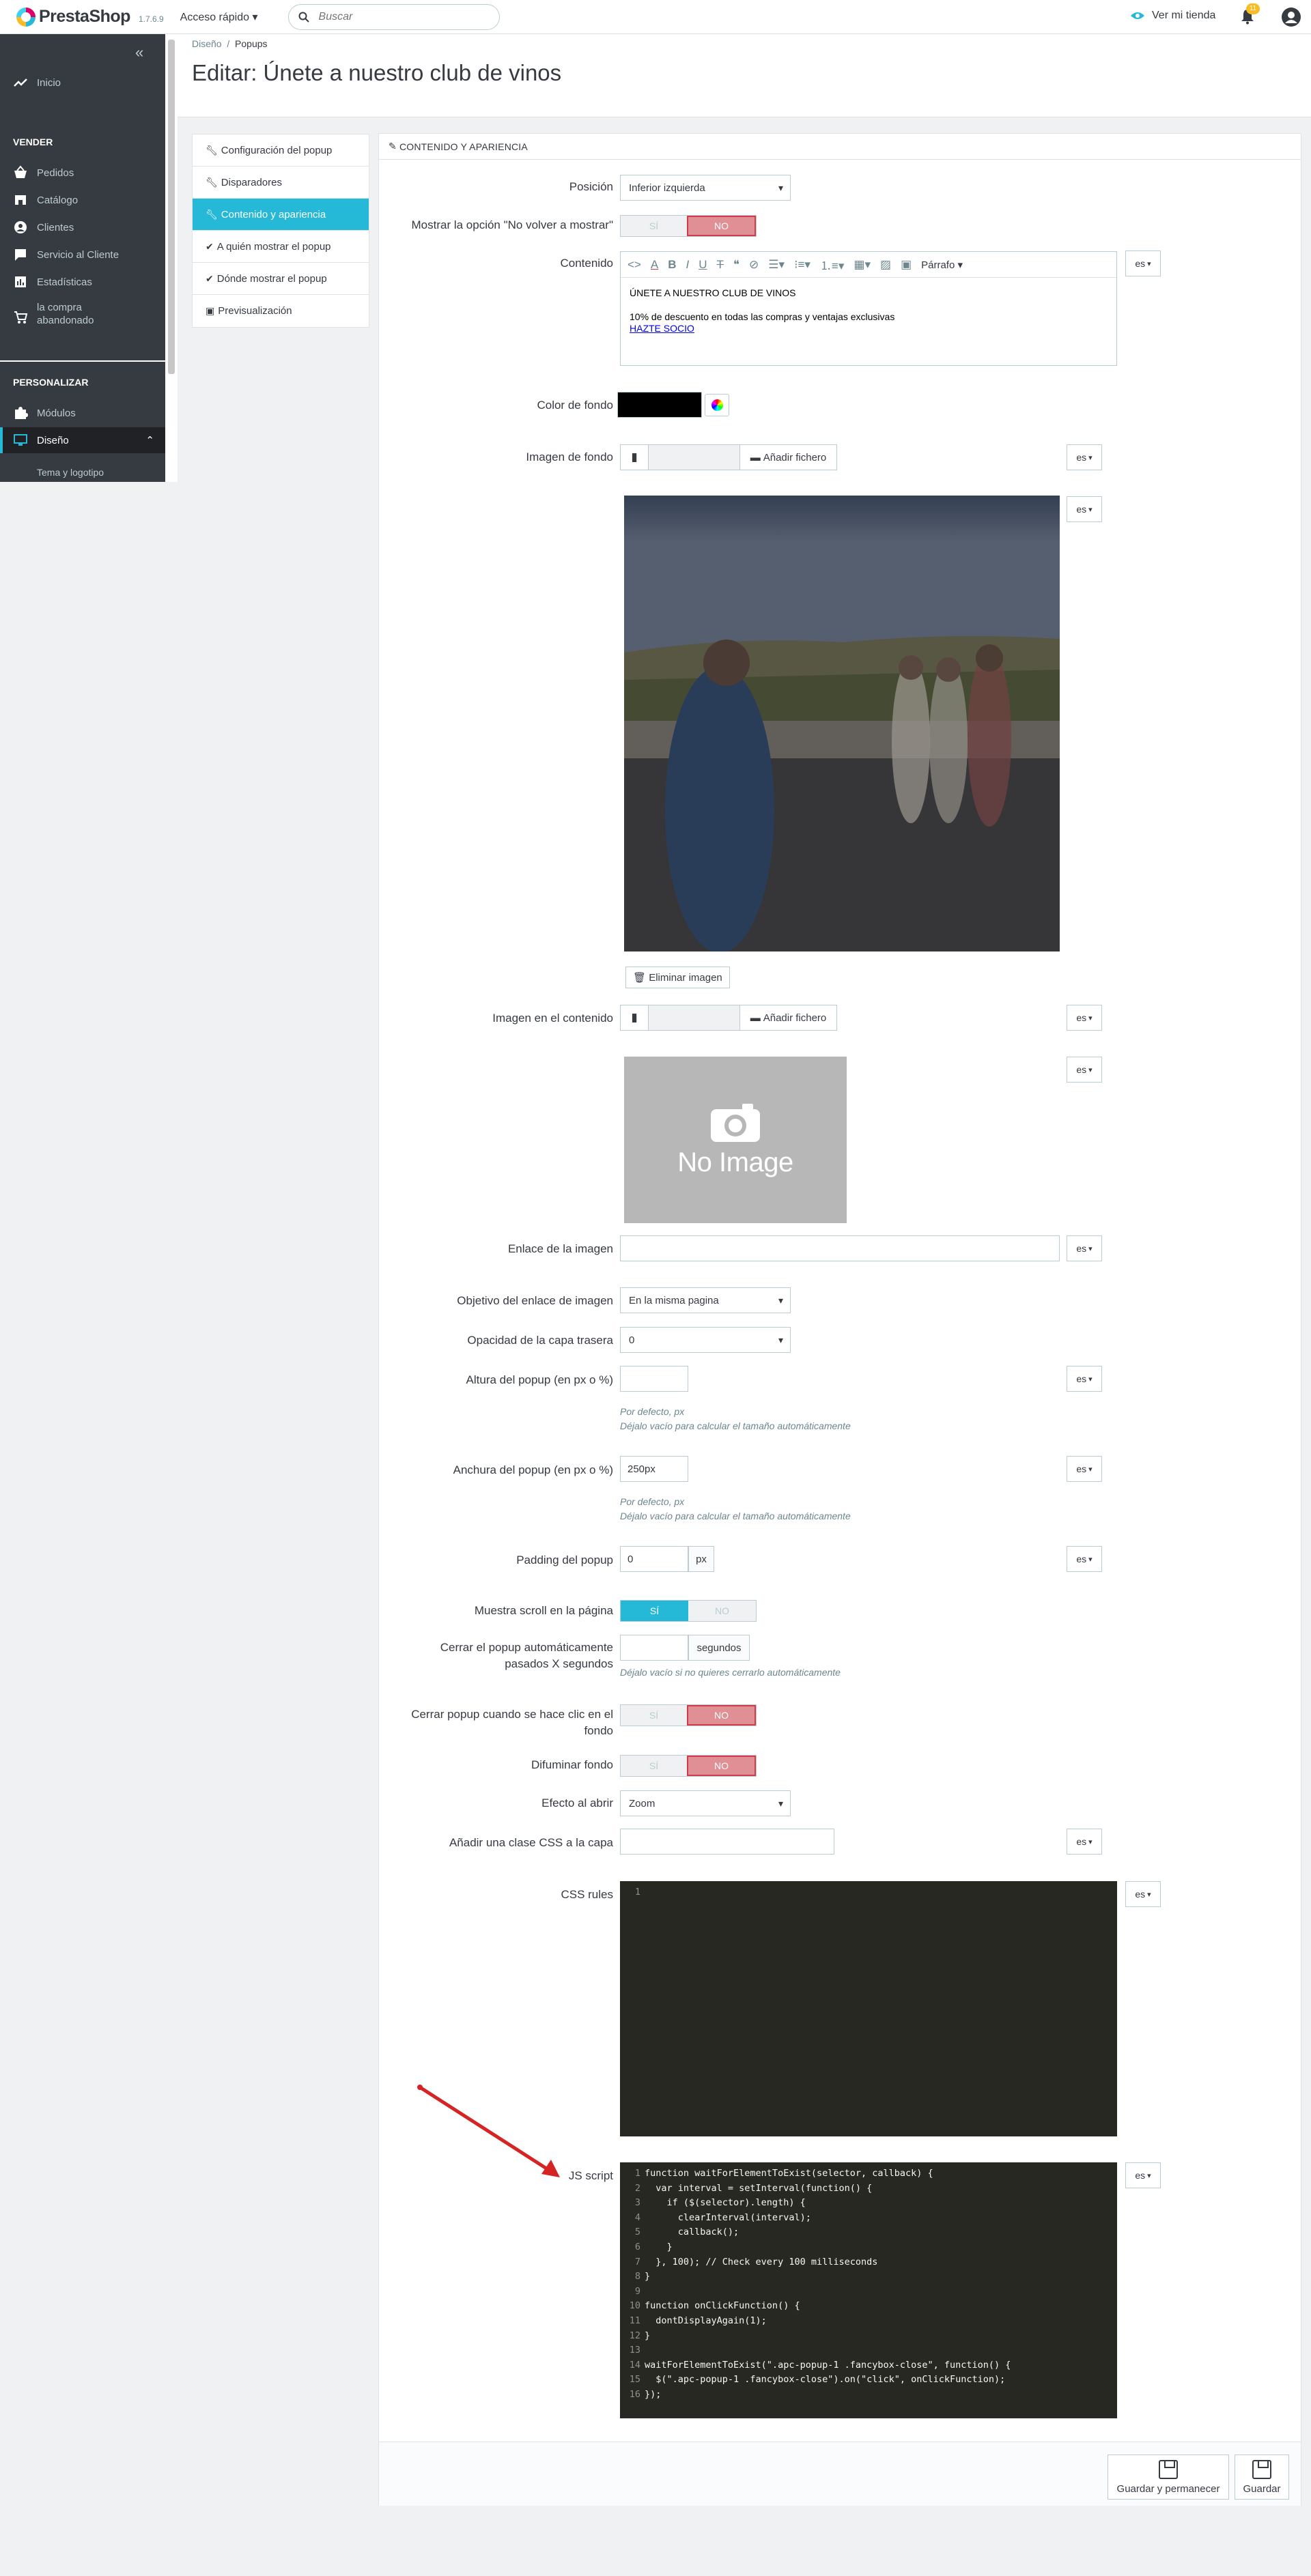 The height and width of the screenshot is (2576, 1311). I want to click on blur-switch: SÍ NO, so click(688, 1766).